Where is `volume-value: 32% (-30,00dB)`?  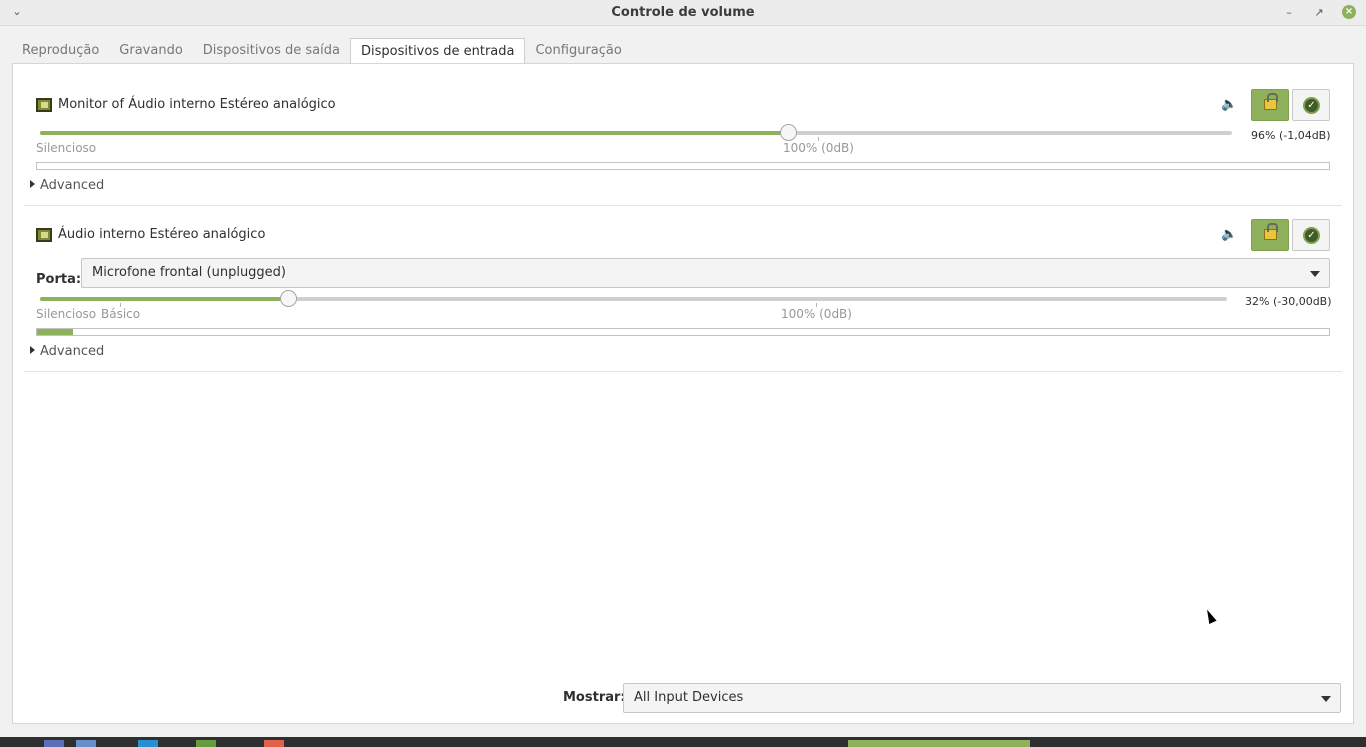
volume-value: 32% (-30,00dB) is located at coordinates (1288, 301).